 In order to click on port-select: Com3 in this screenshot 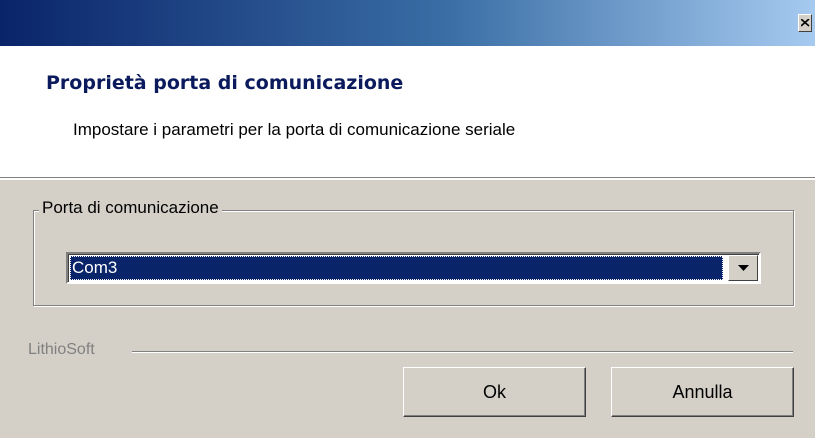, I will do `click(413, 268)`.